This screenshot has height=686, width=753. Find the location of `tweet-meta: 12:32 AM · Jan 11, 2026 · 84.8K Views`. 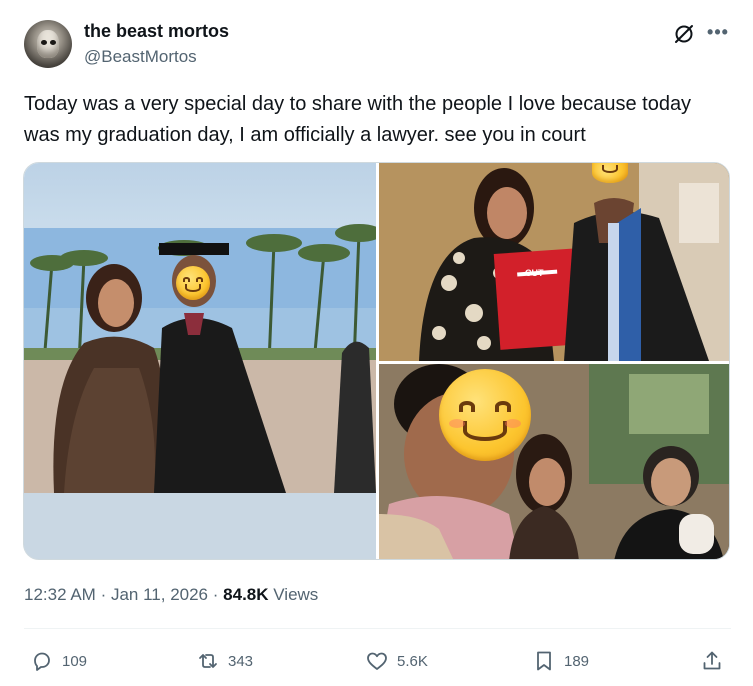

tweet-meta: 12:32 AM · Jan 11, 2026 · 84.8K Views is located at coordinates (171, 595).